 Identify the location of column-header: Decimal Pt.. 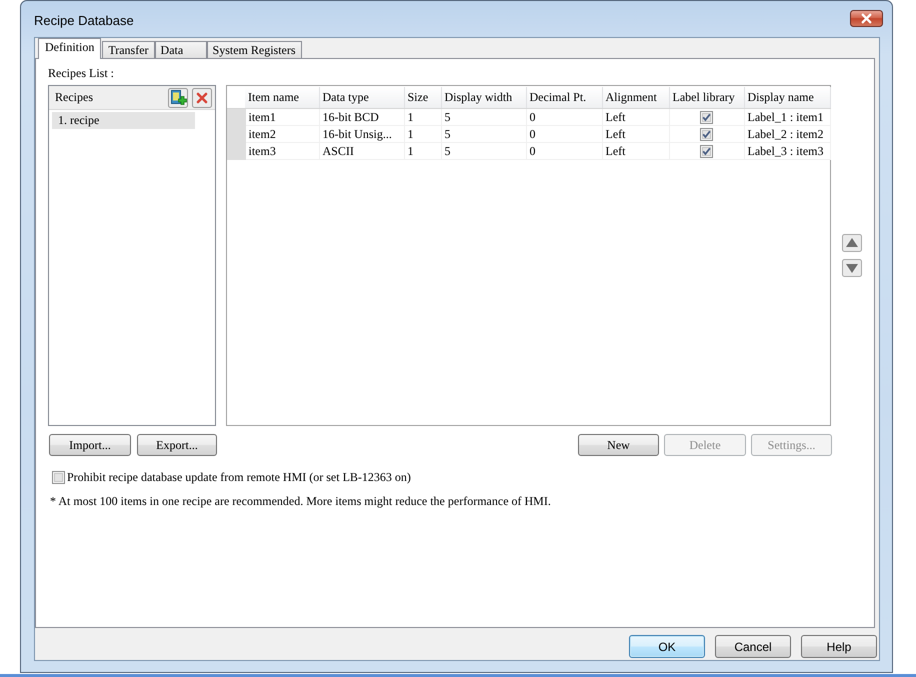
(564, 97).